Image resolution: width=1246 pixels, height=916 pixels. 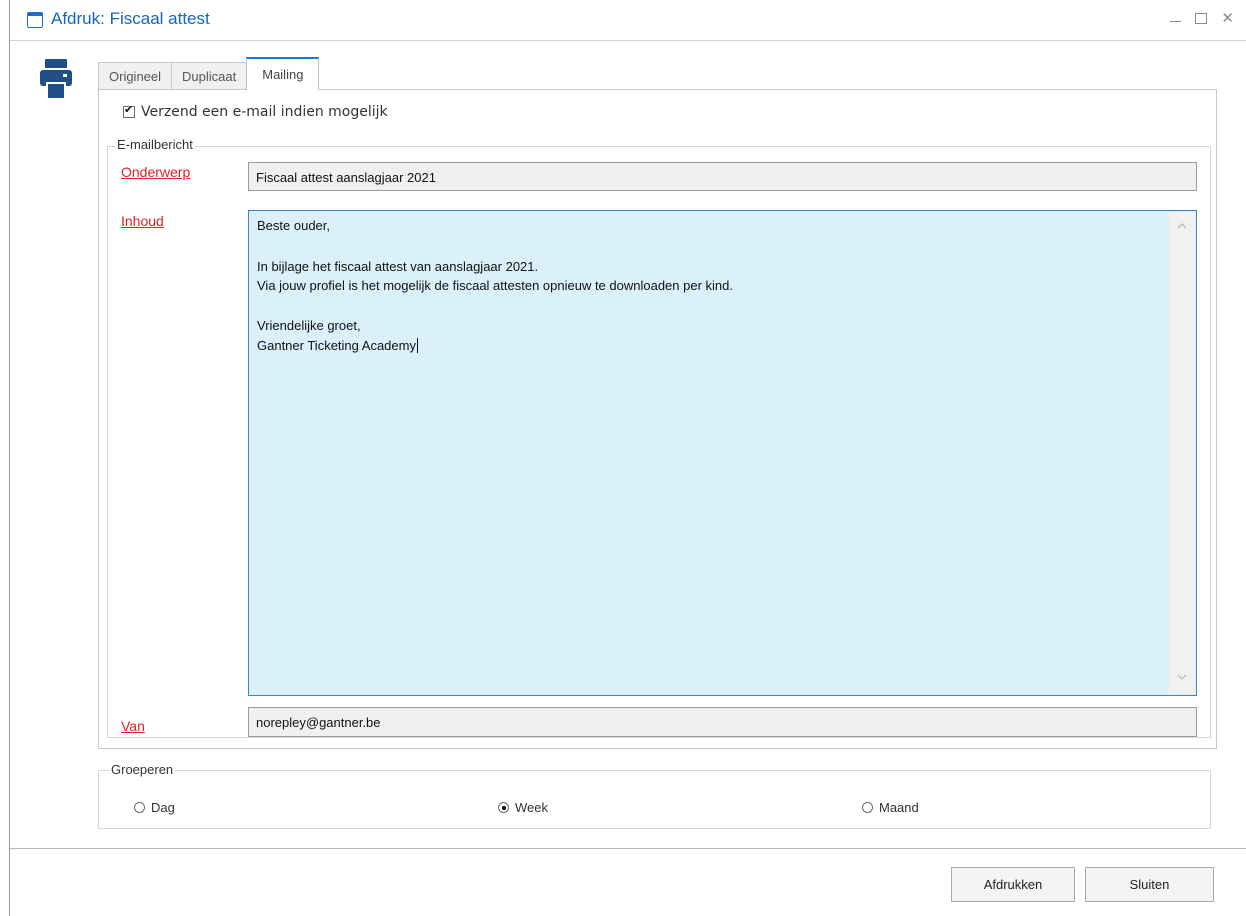 I want to click on window-title: Afdruk: Fiscaal attest, so click(x=130, y=18).